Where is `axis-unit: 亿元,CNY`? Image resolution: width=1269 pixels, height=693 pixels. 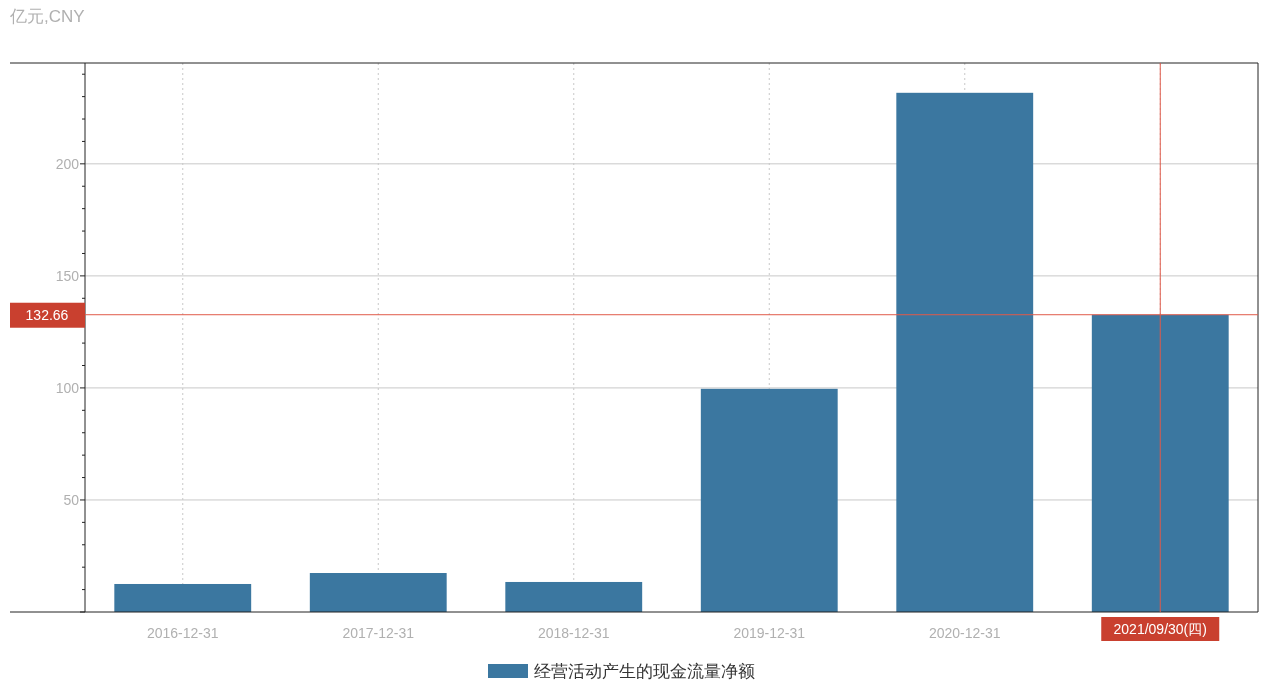
axis-unit: 亿元,CNY is located at coordinates (47, 17).